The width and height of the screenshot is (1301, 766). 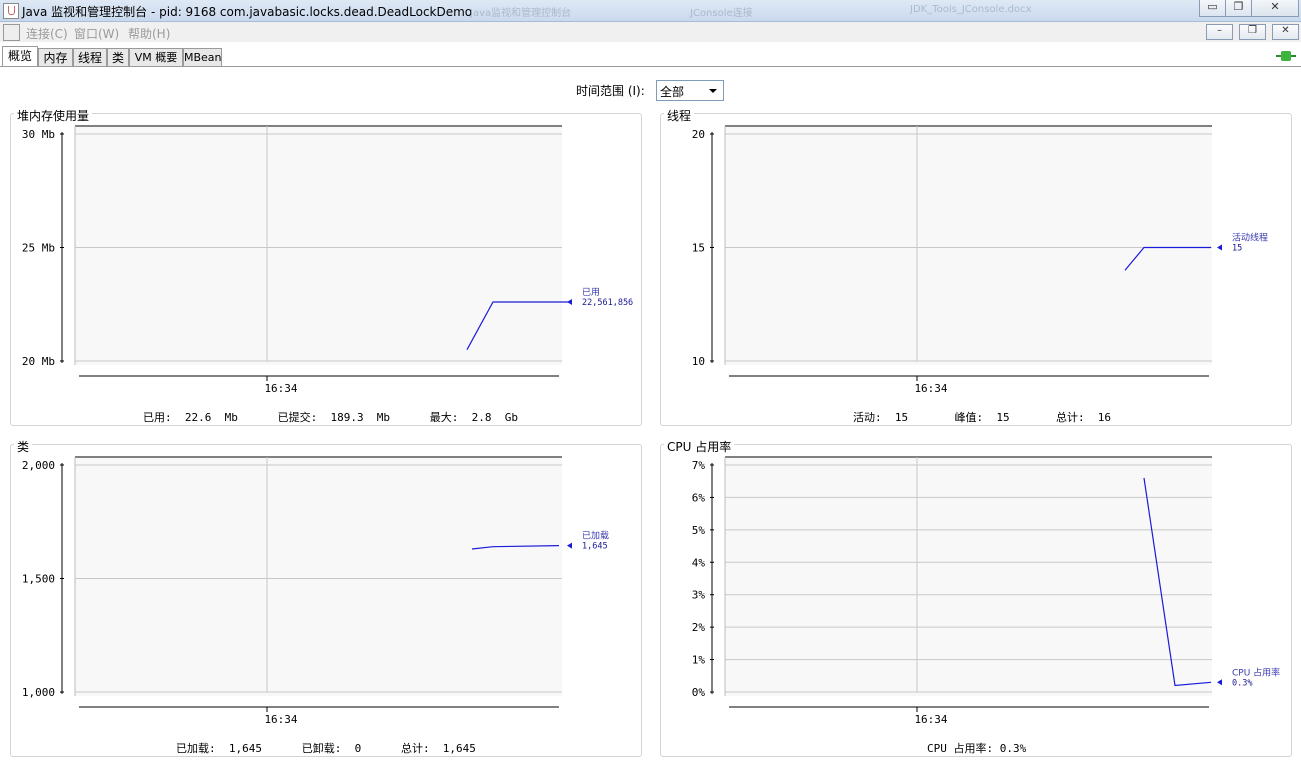 I want to click on time-range-value: 全部, so click(x=672, y=92).